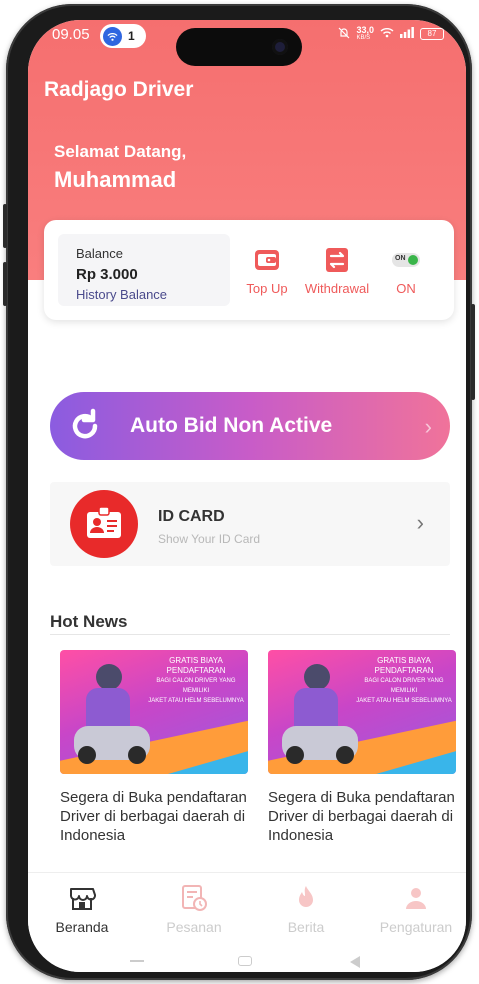  I want to click on status-on-label: ON, so click(406, 288).